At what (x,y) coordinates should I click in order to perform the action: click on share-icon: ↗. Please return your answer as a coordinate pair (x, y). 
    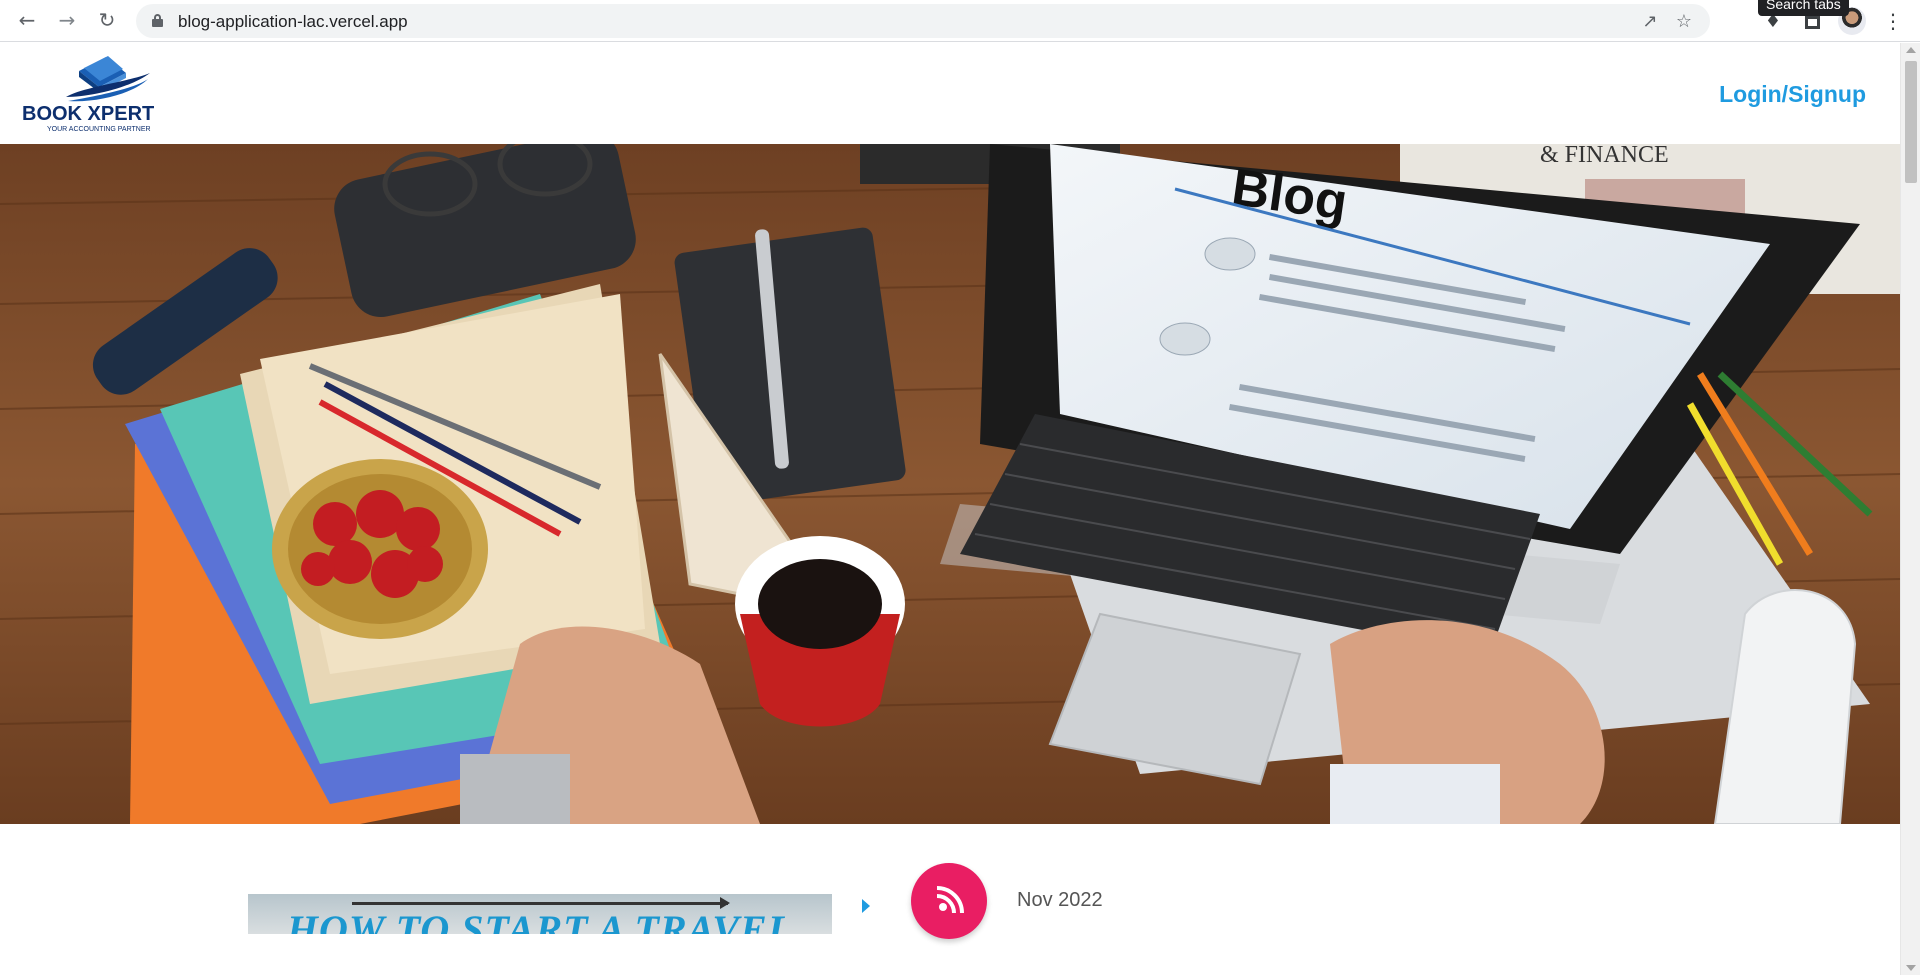
    Looking at the image, I should click on (1650, 21).